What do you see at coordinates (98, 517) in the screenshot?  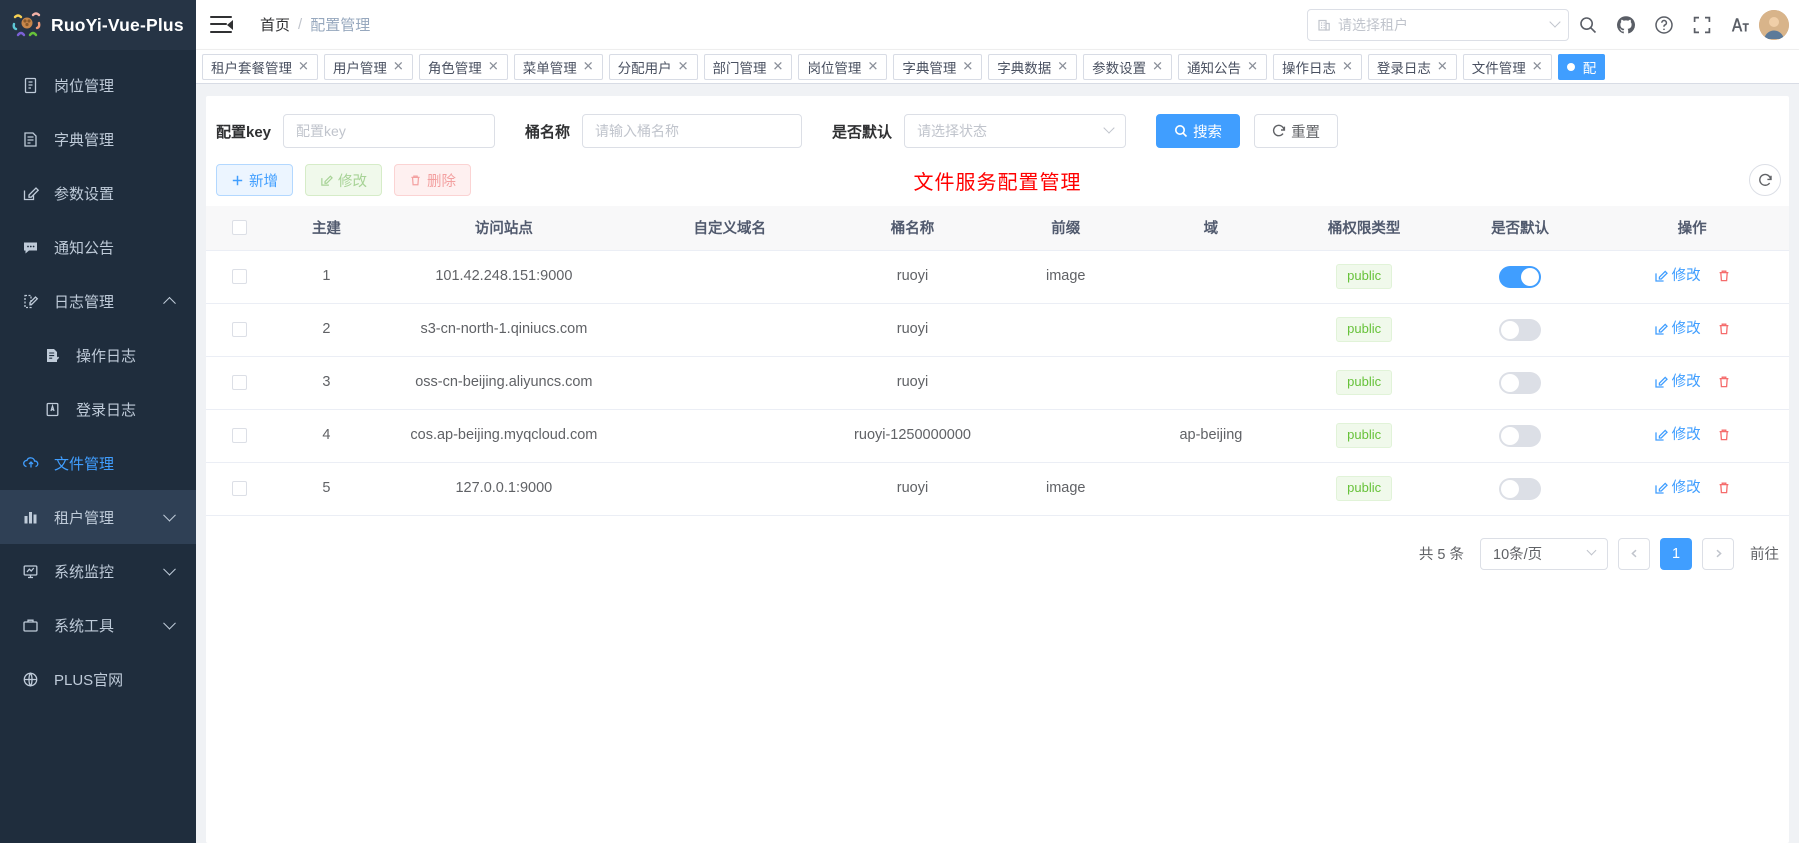 I see `sidebar-item-tenant: 租户管理` at bounding box center [98, 517].